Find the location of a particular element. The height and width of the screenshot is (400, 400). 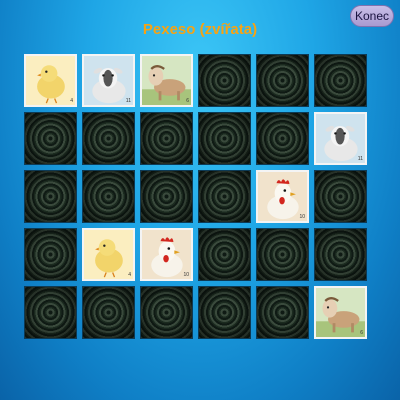

game-title: Pexeso (zvířata) is located at coordinates (200, 29).